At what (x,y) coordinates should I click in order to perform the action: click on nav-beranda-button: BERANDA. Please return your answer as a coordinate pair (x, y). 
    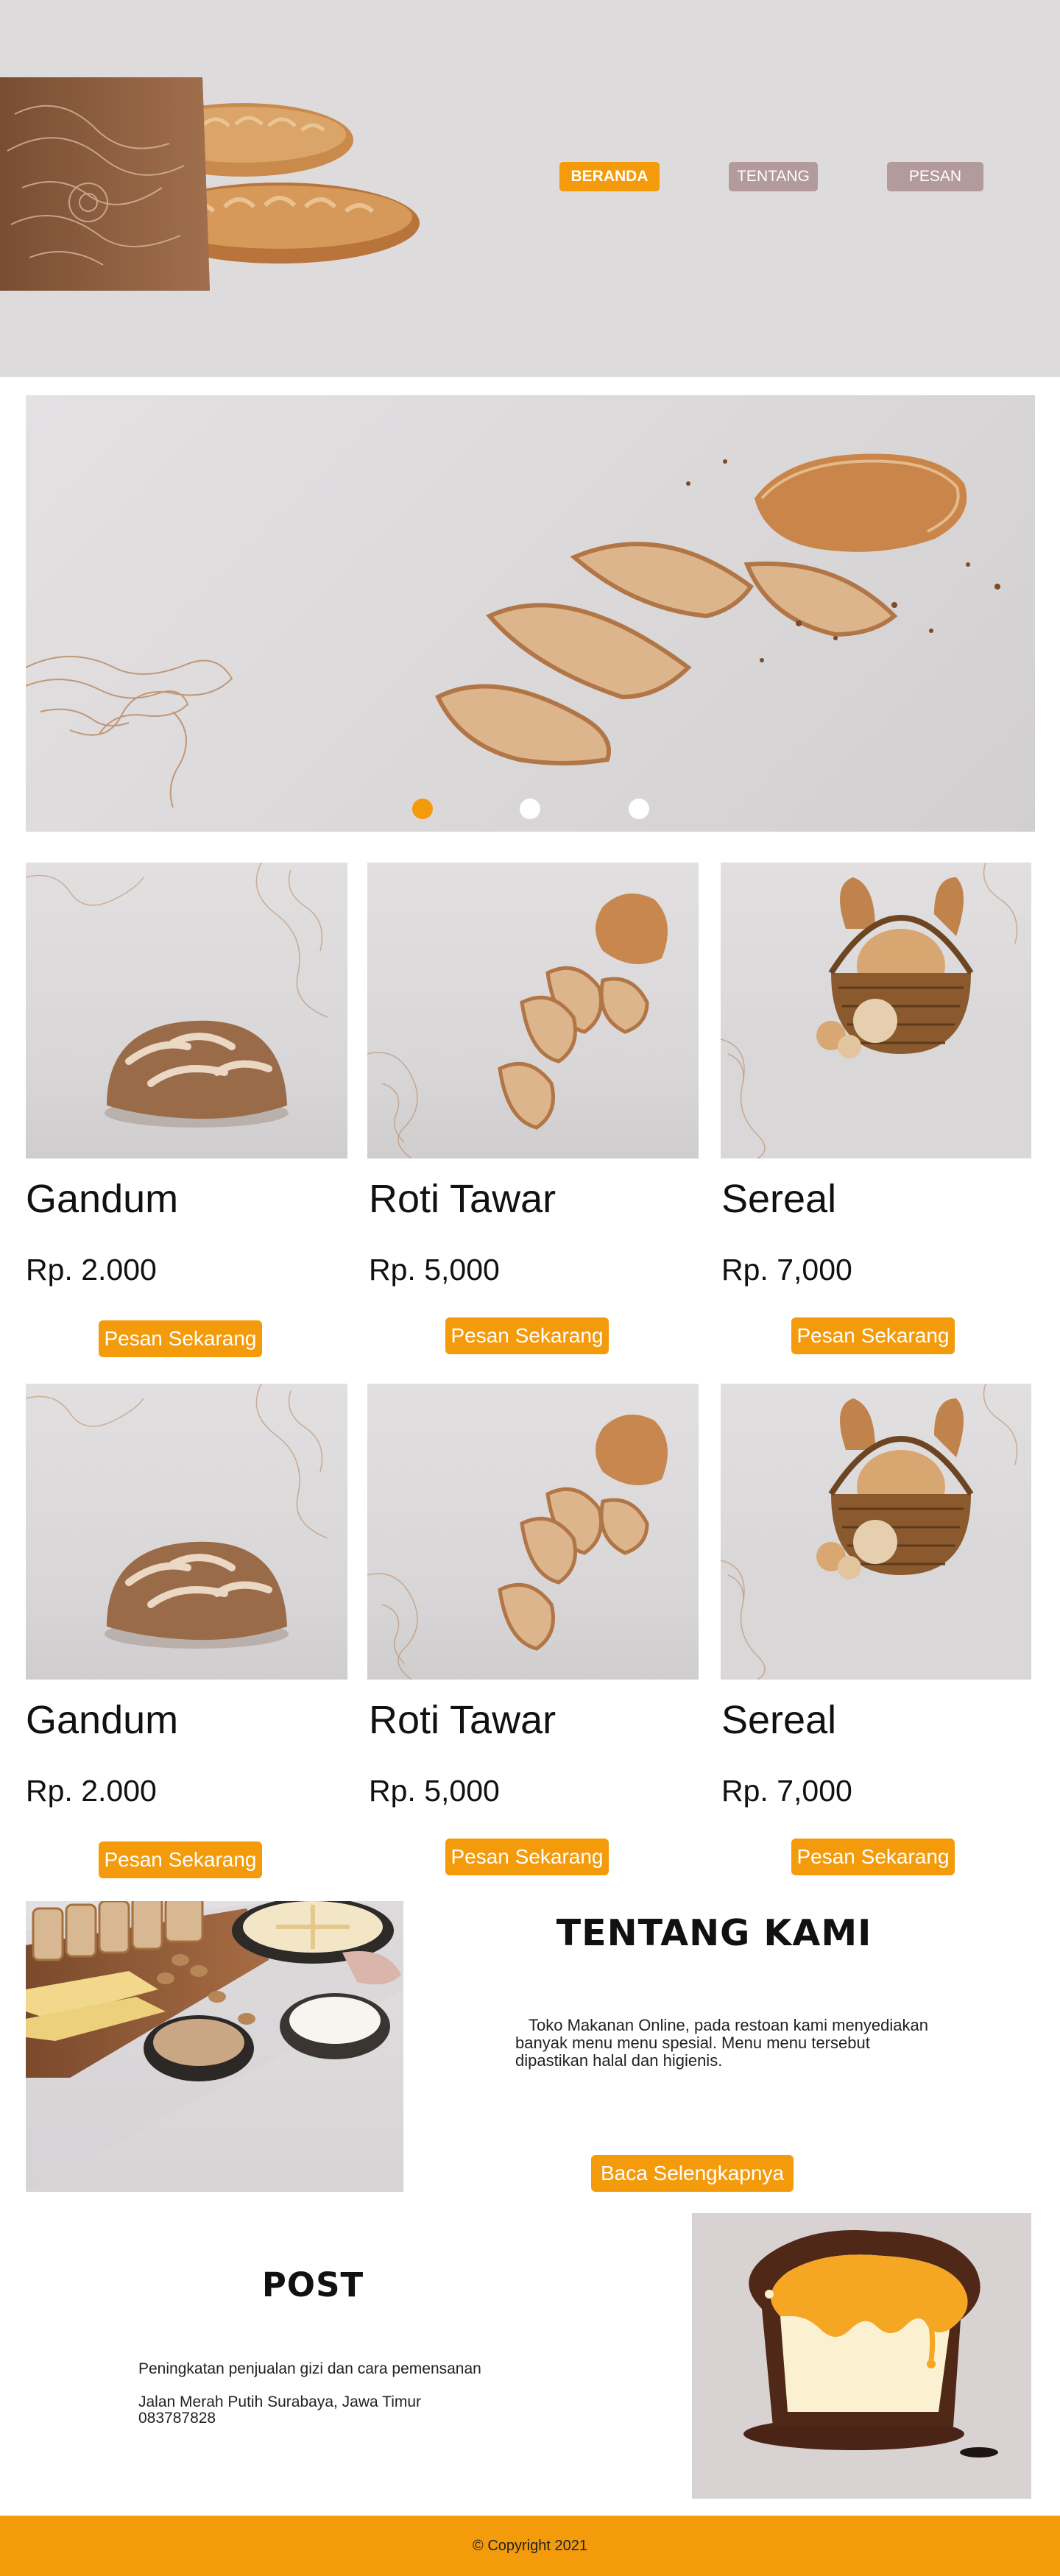
    Looking at the image, I should click on (609, 176).